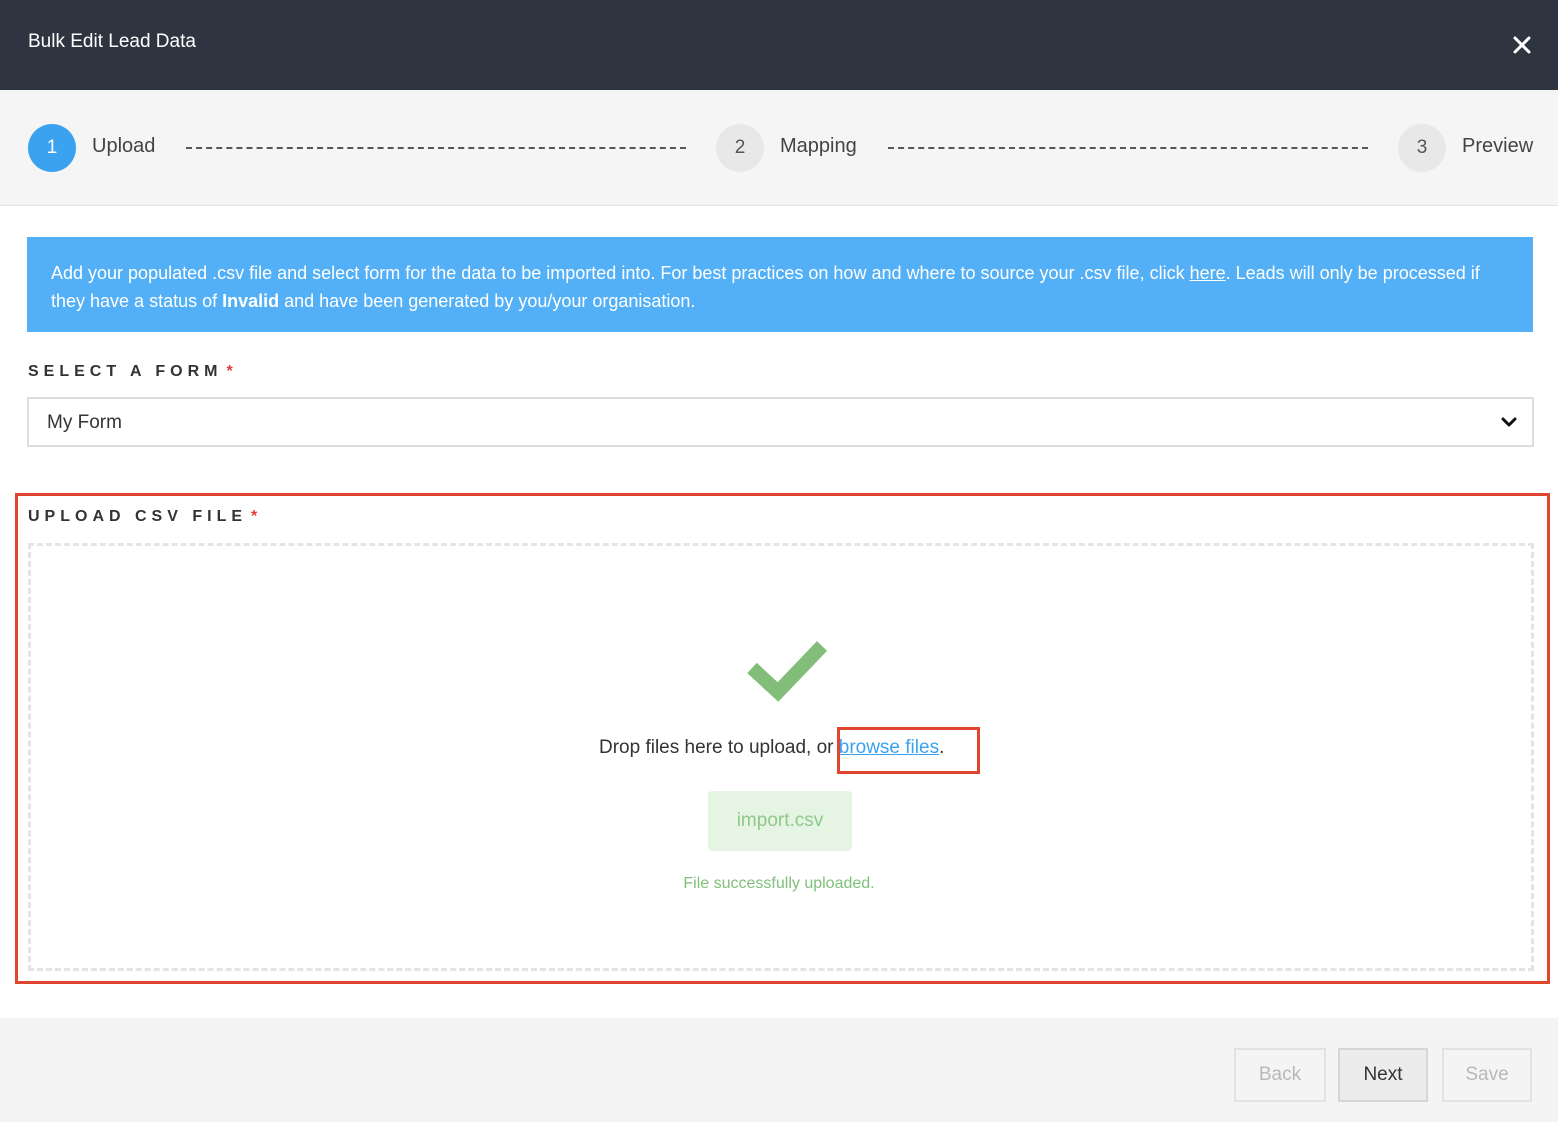  I want to click on step-1-number: 1, so click(52, 148).